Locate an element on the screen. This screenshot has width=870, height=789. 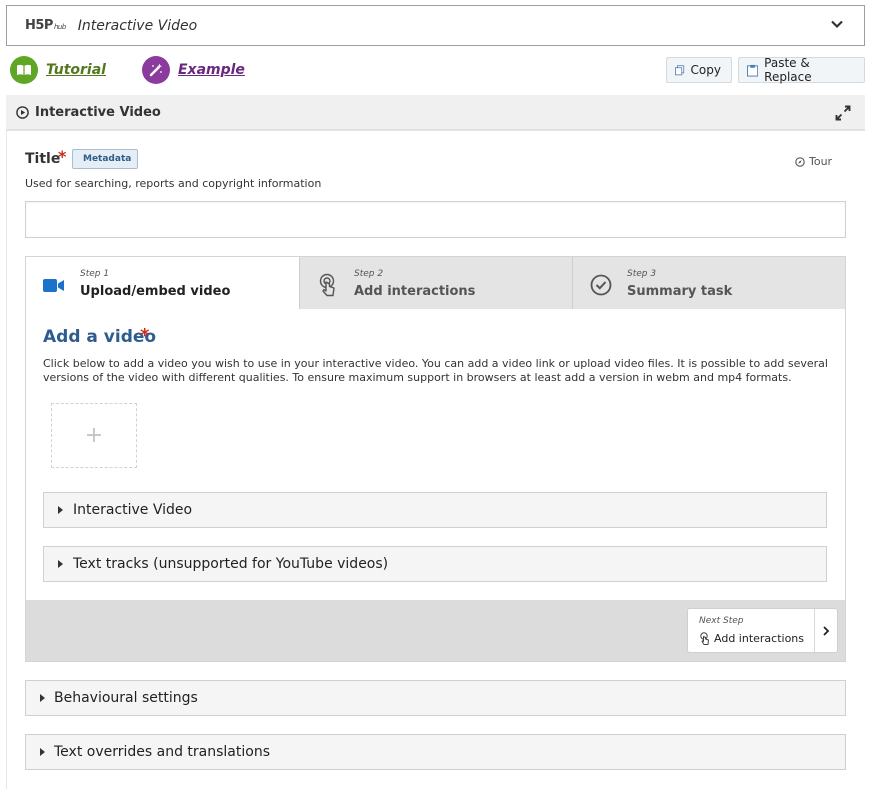
hub-content-type-title: Interactive Video is located at coordinates (137, 25).